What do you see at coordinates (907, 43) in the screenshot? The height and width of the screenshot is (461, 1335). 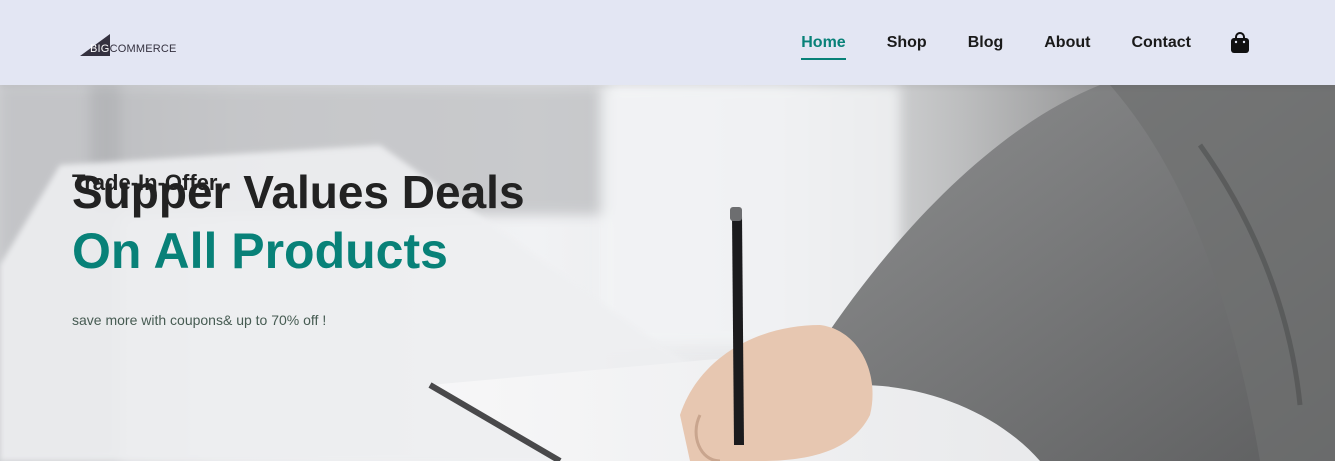 I see `nav-item-shop: Shop` at bounding box center [907, 43].